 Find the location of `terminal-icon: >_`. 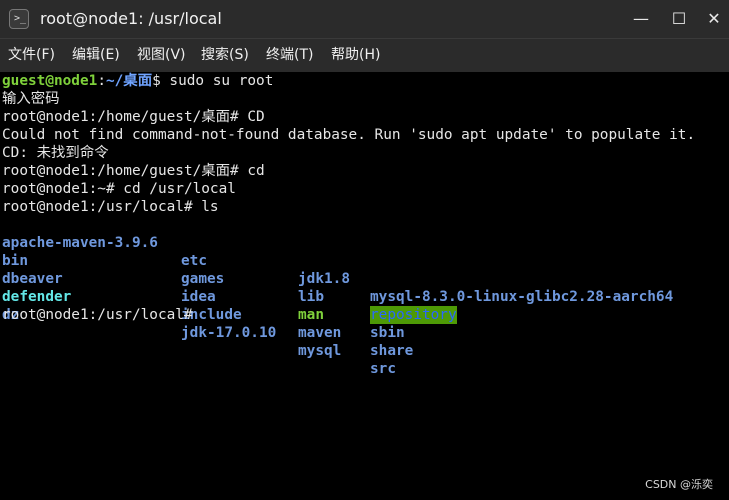

terminal-icon: >_ is located at coordinates (19, 19).